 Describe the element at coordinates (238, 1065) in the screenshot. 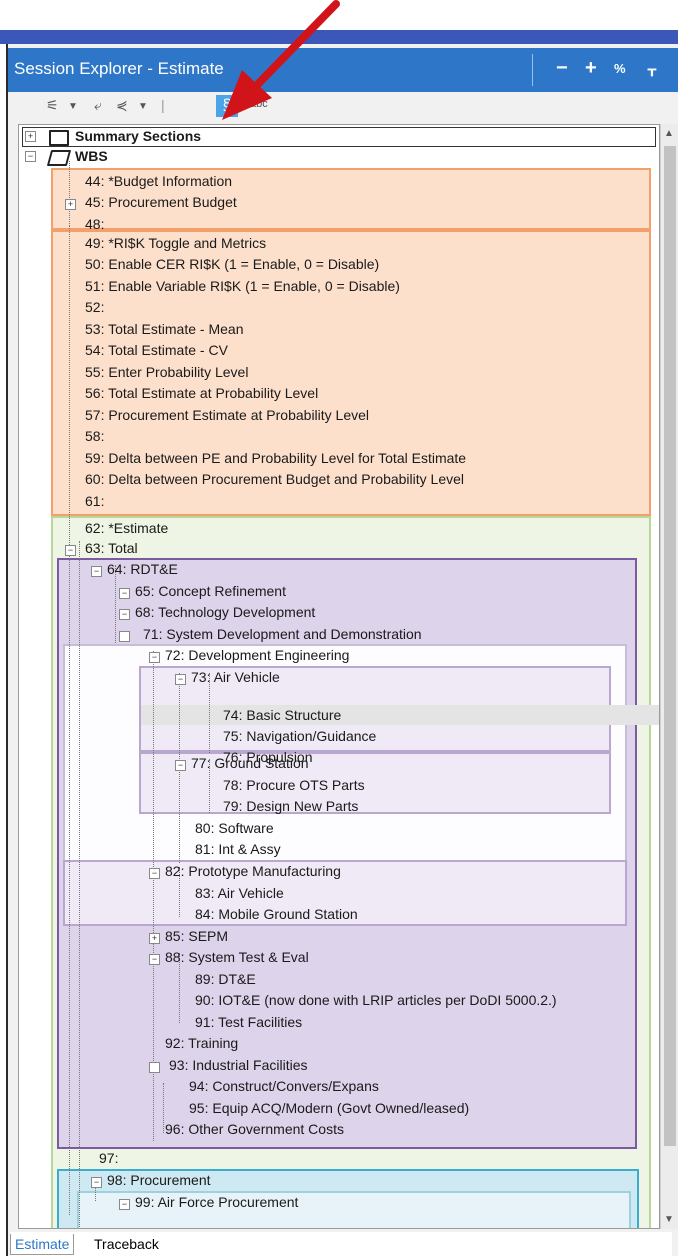

I see `tree-item-93: 93: Industrial Facilities` at that location.